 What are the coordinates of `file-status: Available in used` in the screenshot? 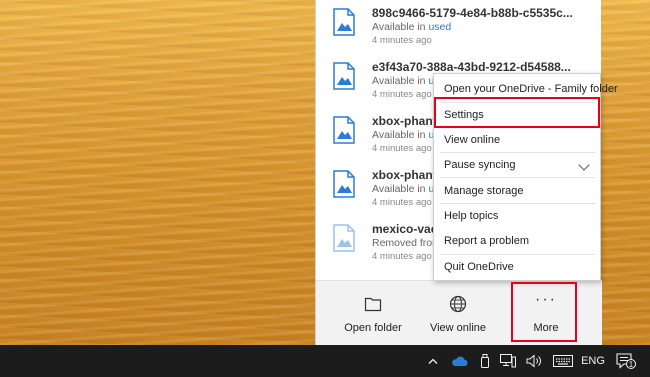 It's located at (411, 27).